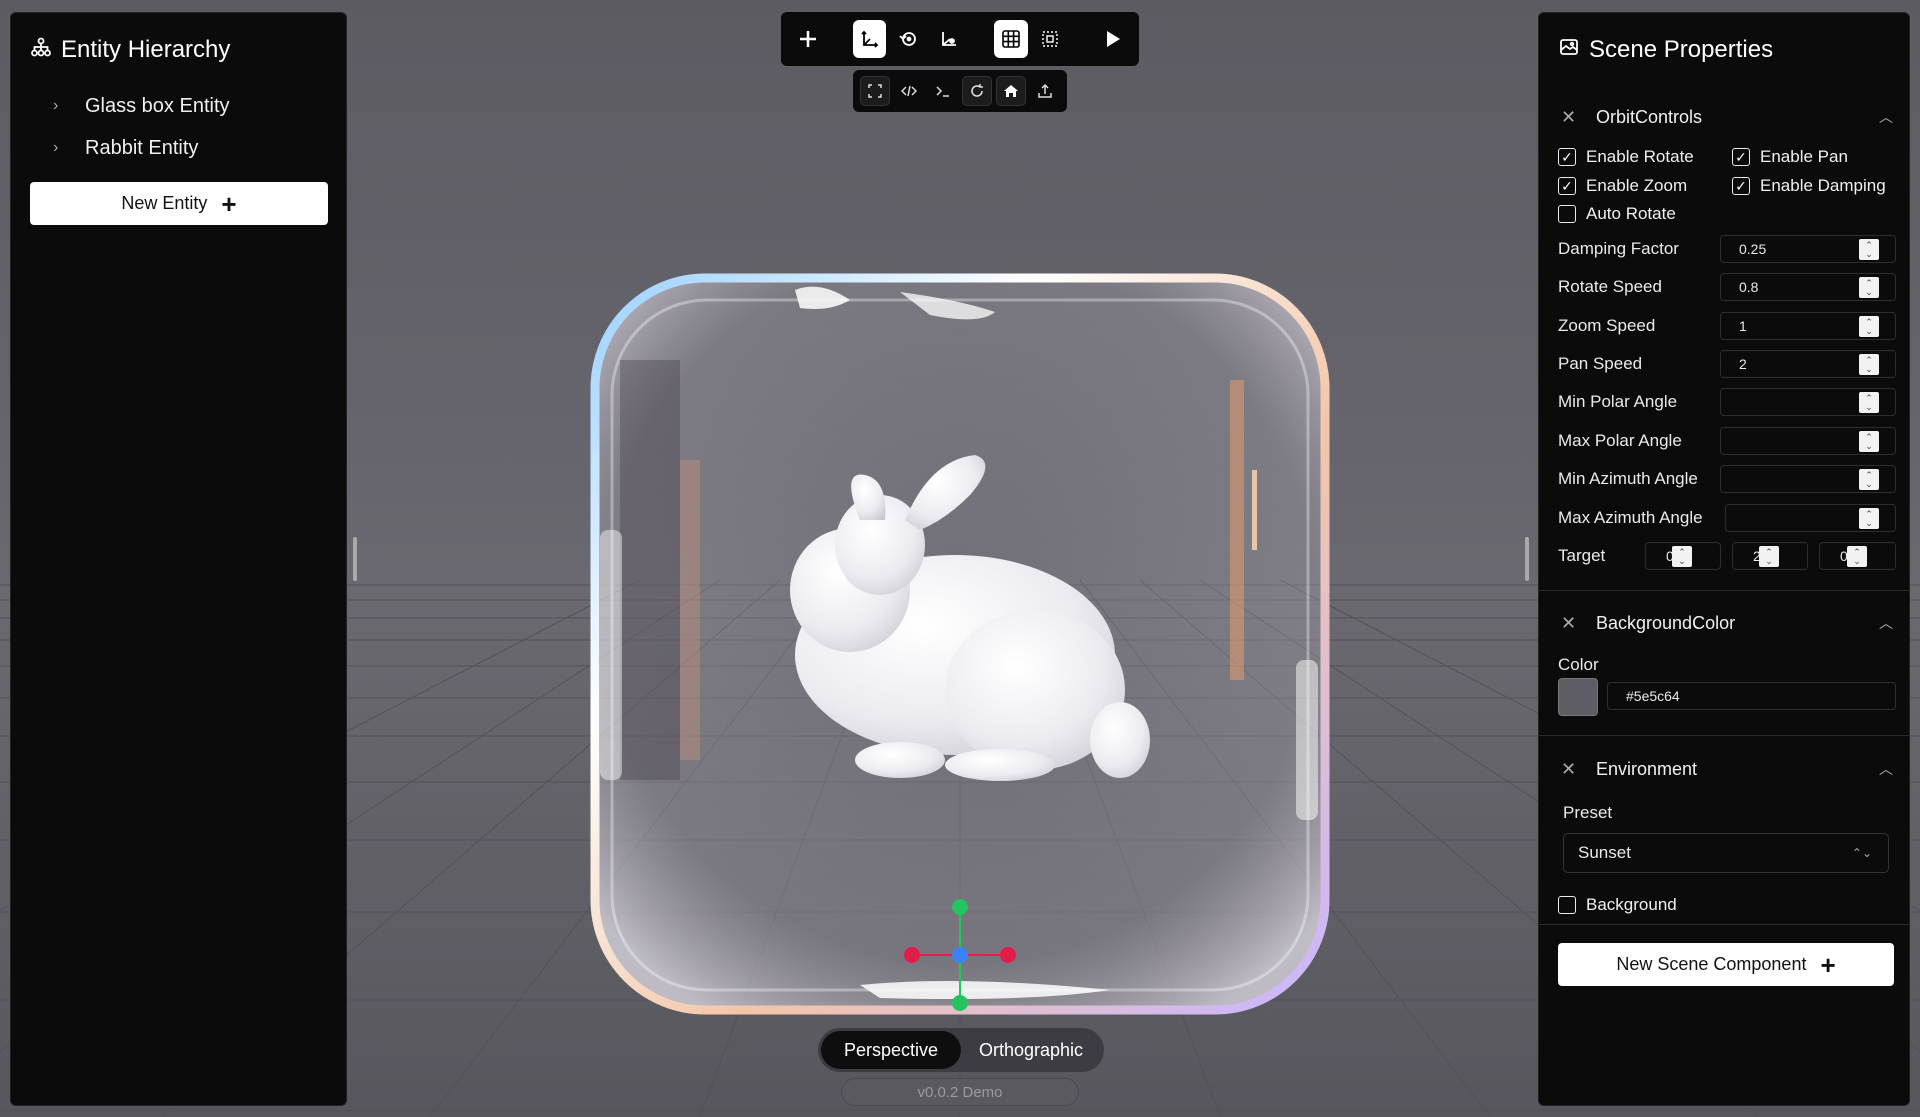 The width and height of the screenshot is (1920, 1117). What do you see at coordinates (1724, 924) in the screenshot?
I see `divider` at bounding box center [1724, 924].